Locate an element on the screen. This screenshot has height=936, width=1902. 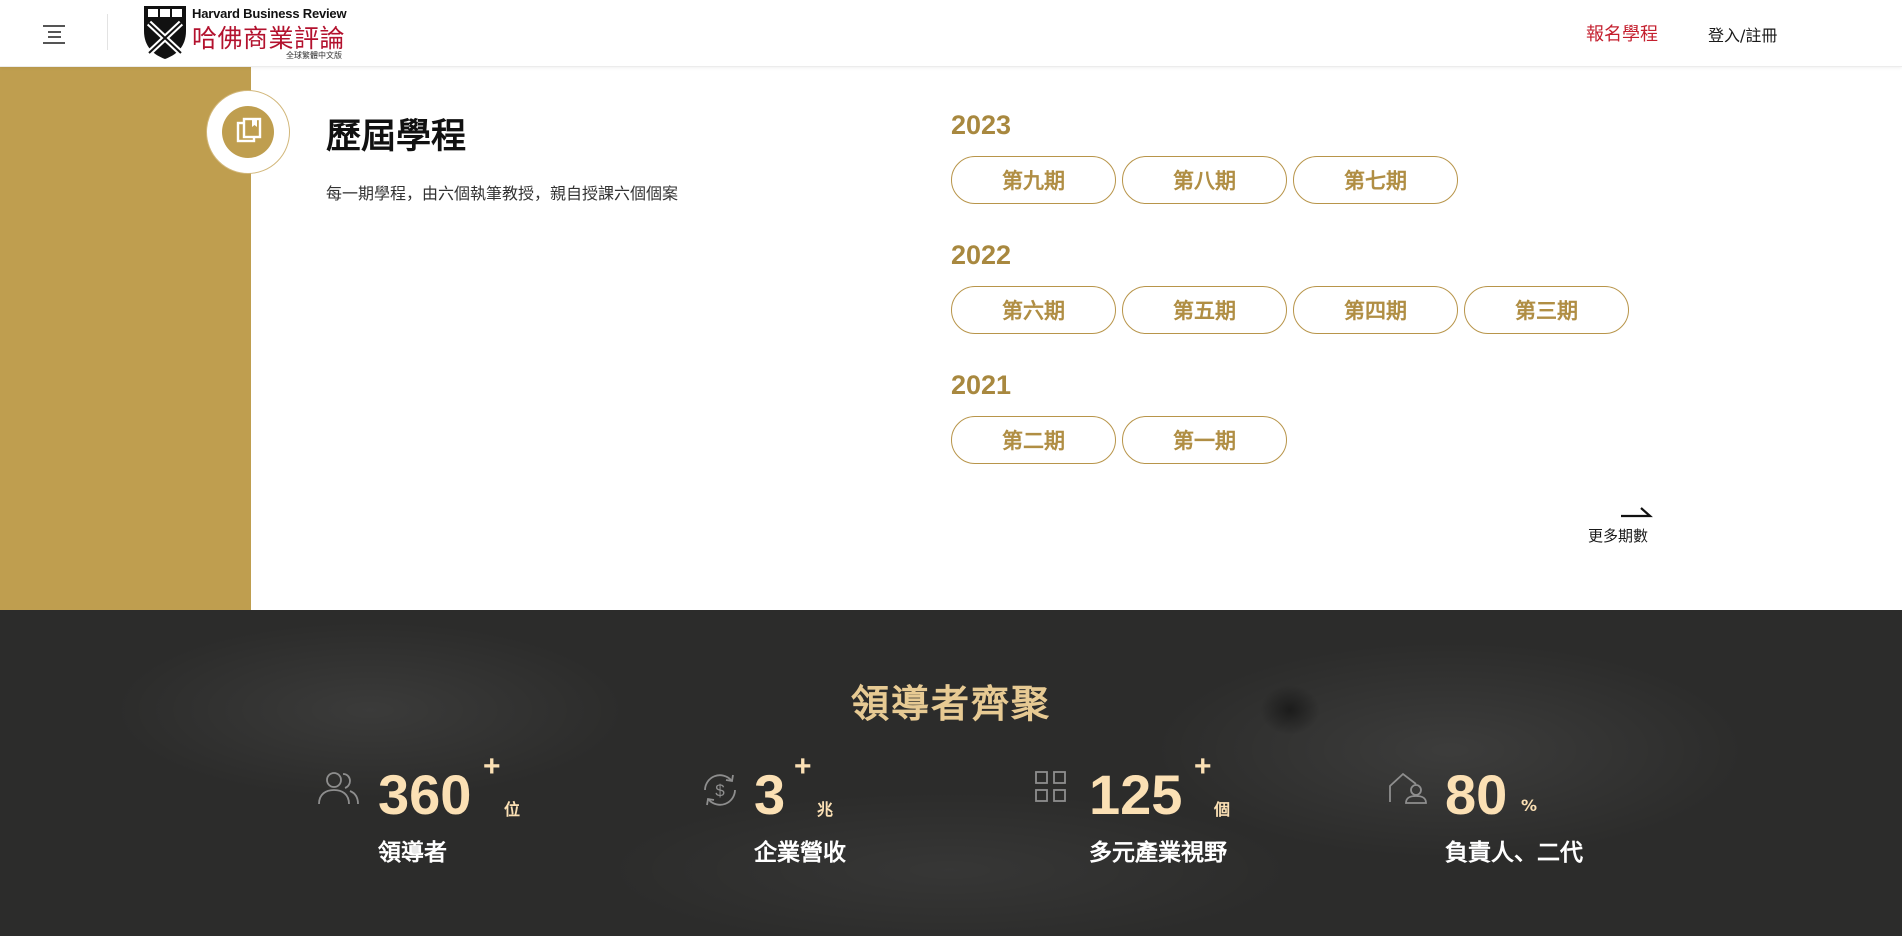
hbr-logo: Harvard Business Review 哈佛商業評論 全球繁體中文版 is located at coordinates (245, 32).